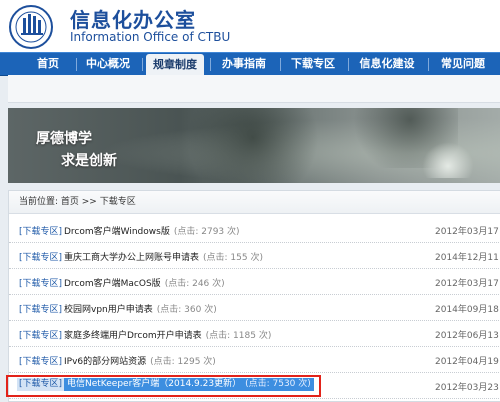  What do you see at coordinates (131, 258) in the screenshot?
I see `item-title: 重庆工商大学办公上网账号申请表` at bounding box center [131, 258].